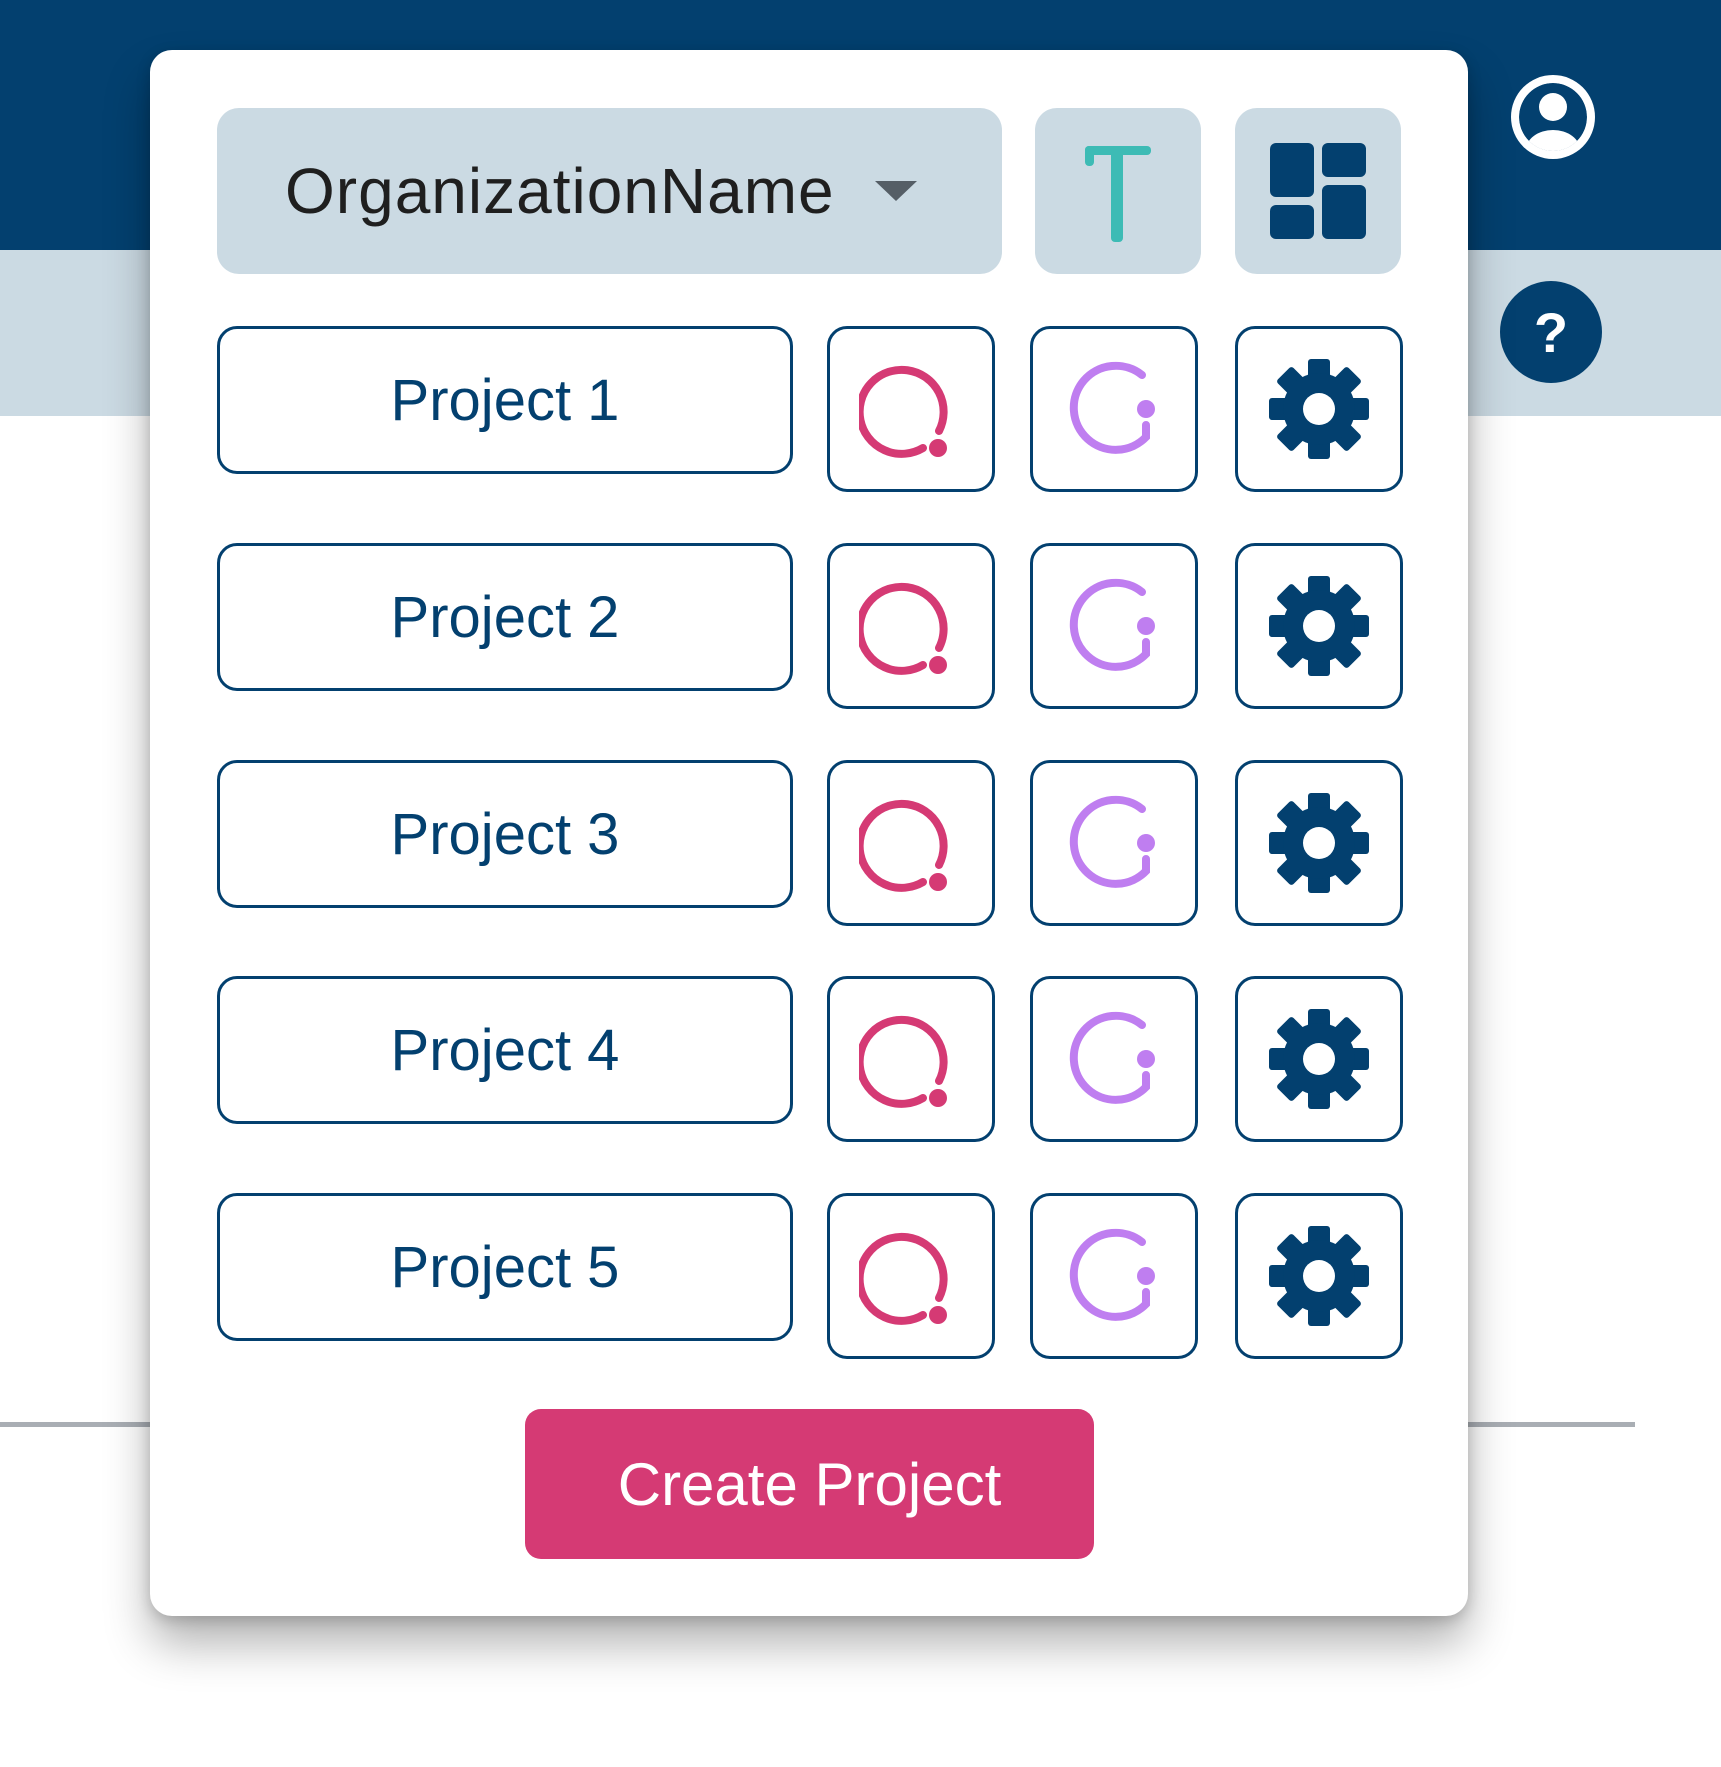 The image size is (1721, 1767). Describe the element at coordinates (1551, 332) in the screenshot. I see `help-button: ?` at that location.